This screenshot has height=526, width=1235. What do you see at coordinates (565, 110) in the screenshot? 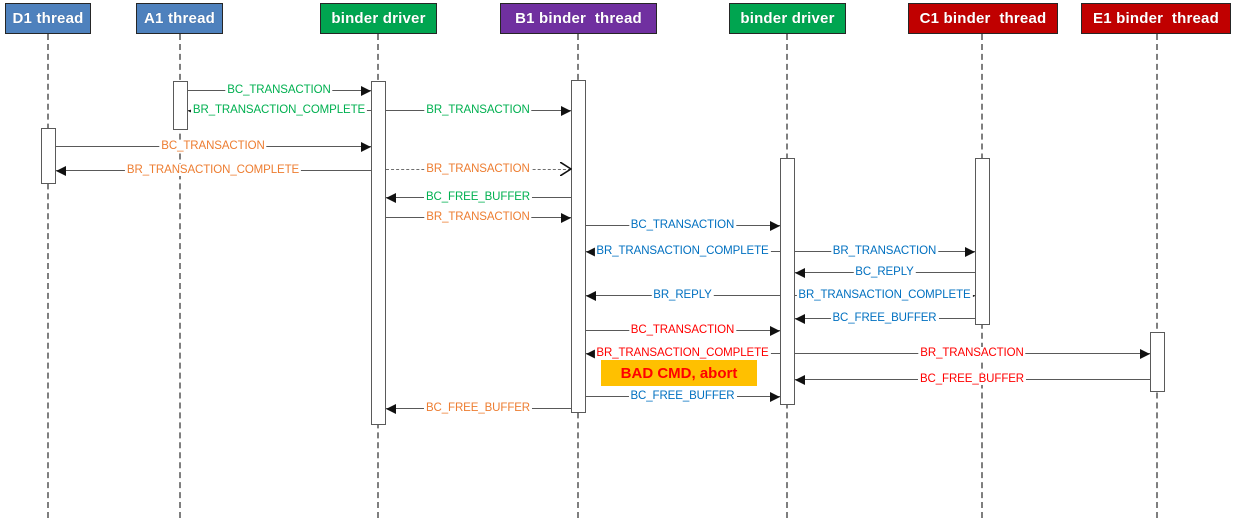
I see `arrow-head-m03` at bounding box center [565, 110].